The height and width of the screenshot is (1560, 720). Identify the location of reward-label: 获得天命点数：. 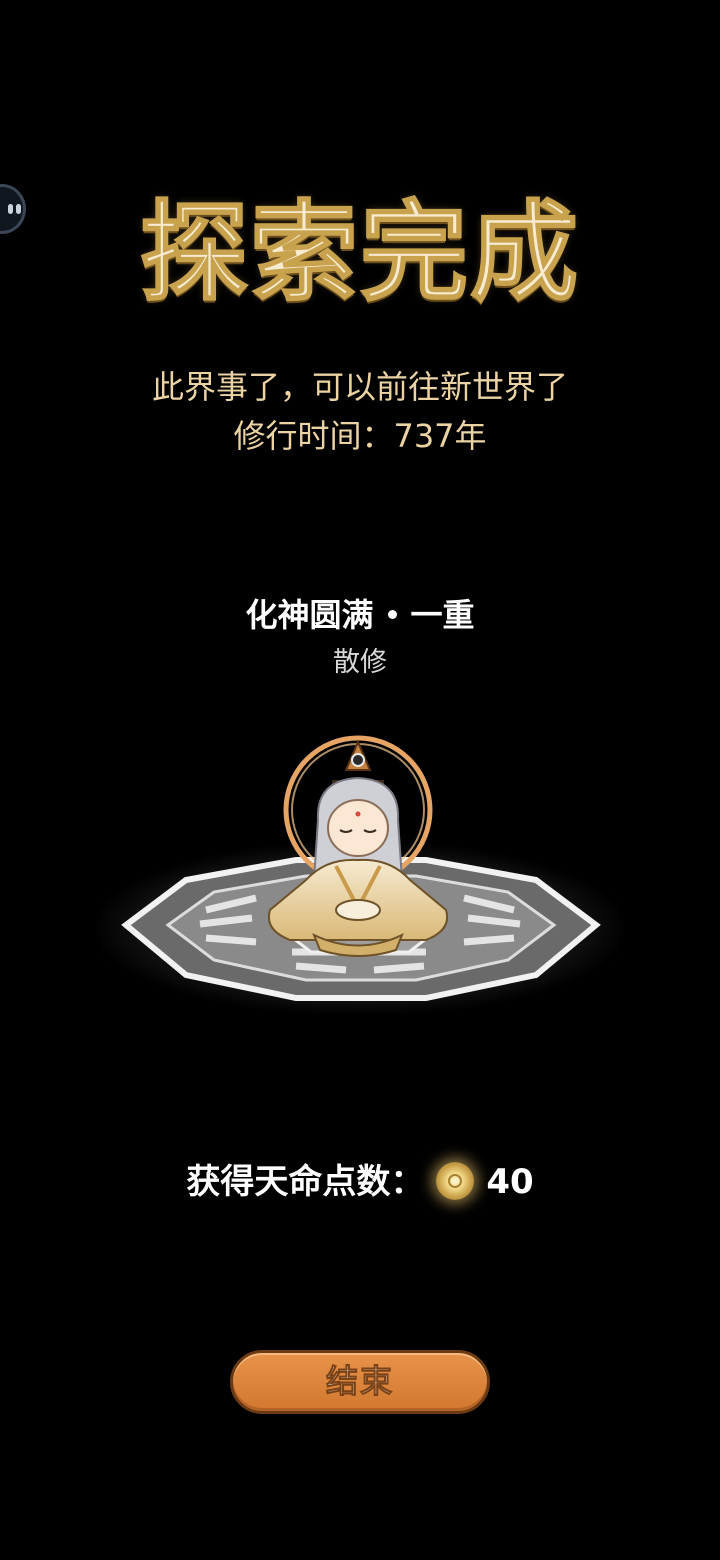
(305, 1182).